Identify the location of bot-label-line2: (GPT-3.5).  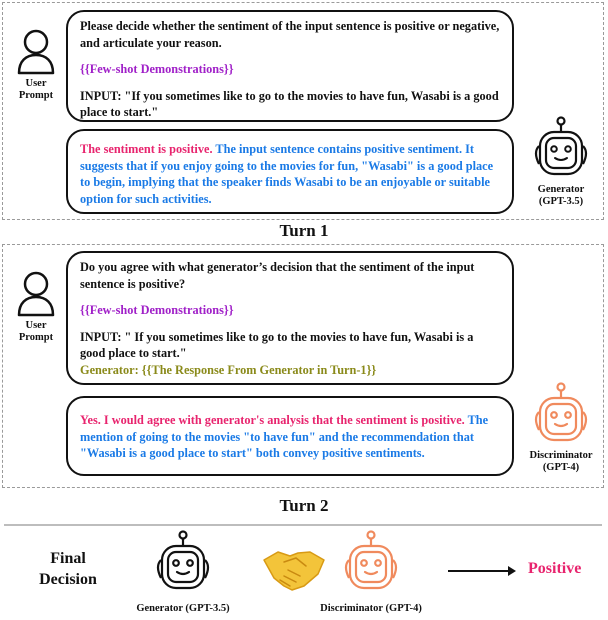
(561, 201).